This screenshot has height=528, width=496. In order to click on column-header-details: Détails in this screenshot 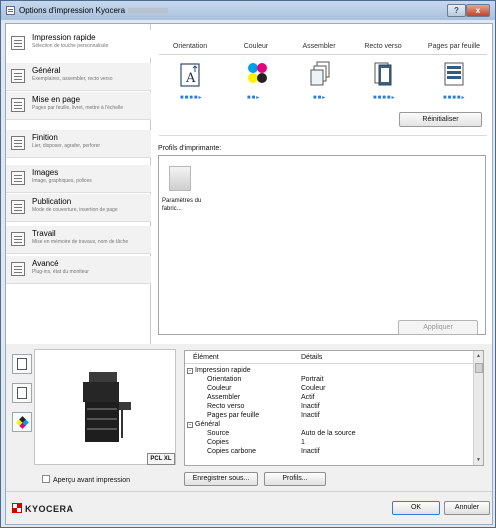, I will do `click(312, 357)`.